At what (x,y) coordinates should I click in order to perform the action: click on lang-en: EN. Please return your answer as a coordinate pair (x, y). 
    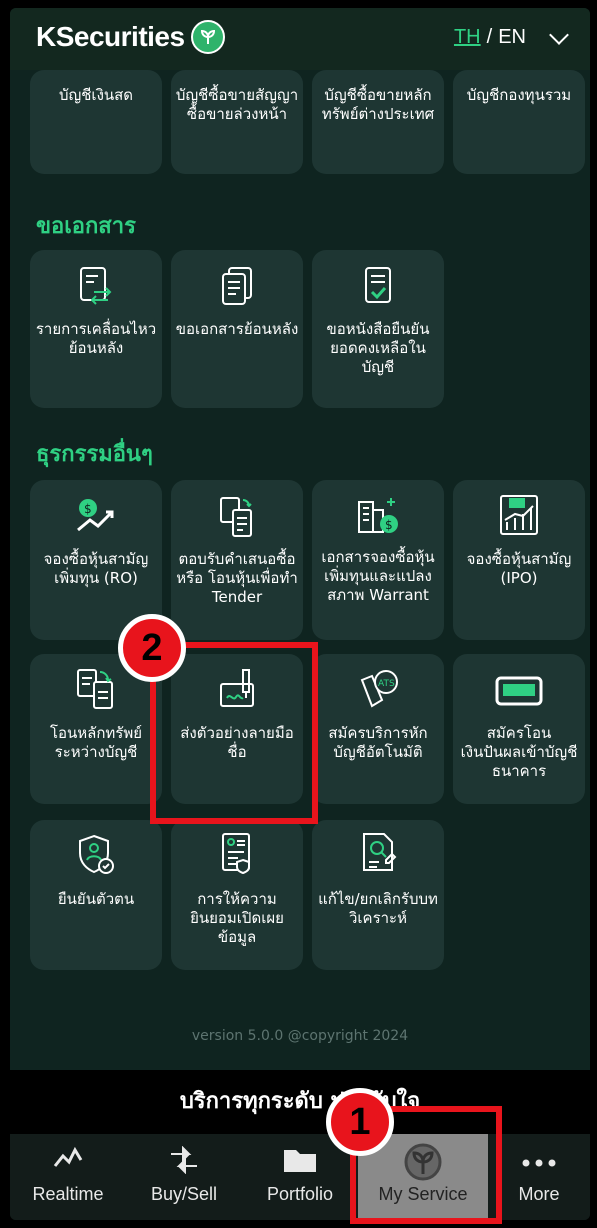
    Looking at the image, I should click on (512, 37).